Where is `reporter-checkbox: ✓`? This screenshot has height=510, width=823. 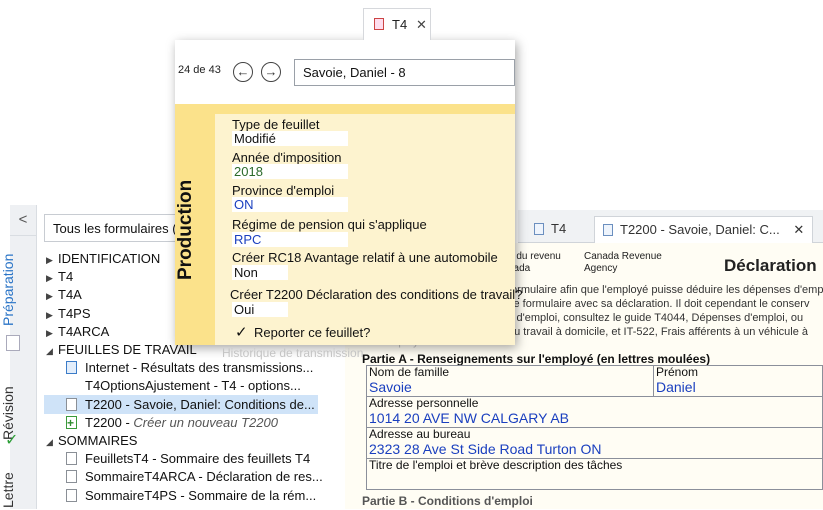
reporter-checkbox: ✓ is located at coordinates (241, 332).